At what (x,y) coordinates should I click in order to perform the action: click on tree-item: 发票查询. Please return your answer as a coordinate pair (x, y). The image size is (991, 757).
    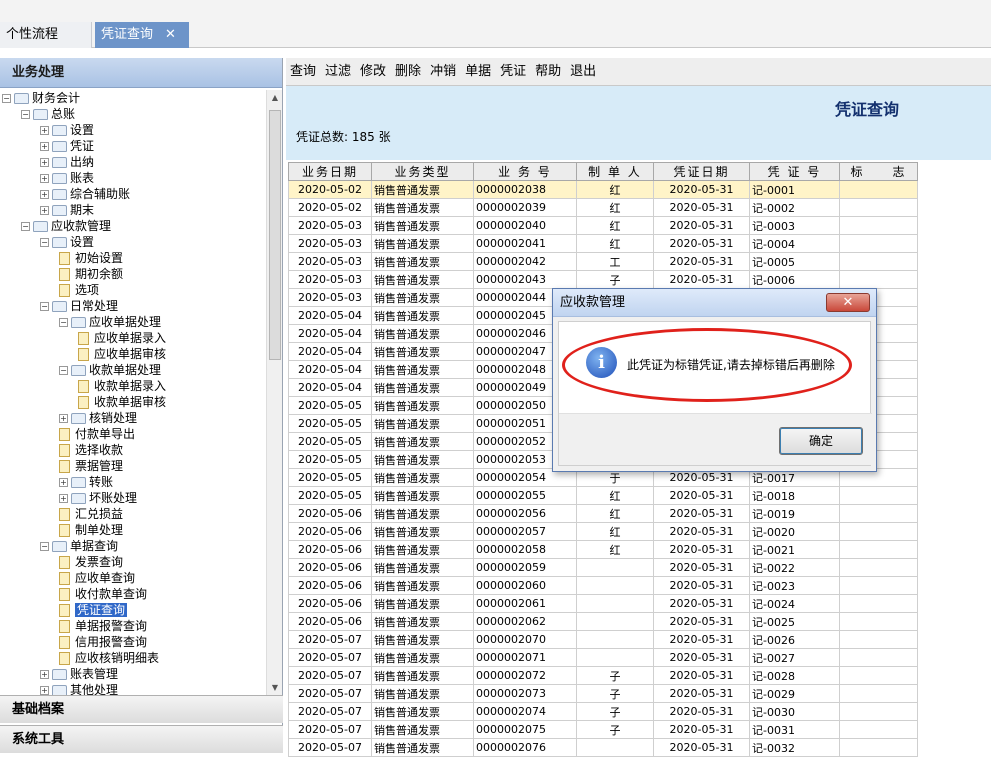
    Looking at the image, I should click on (91, 562).